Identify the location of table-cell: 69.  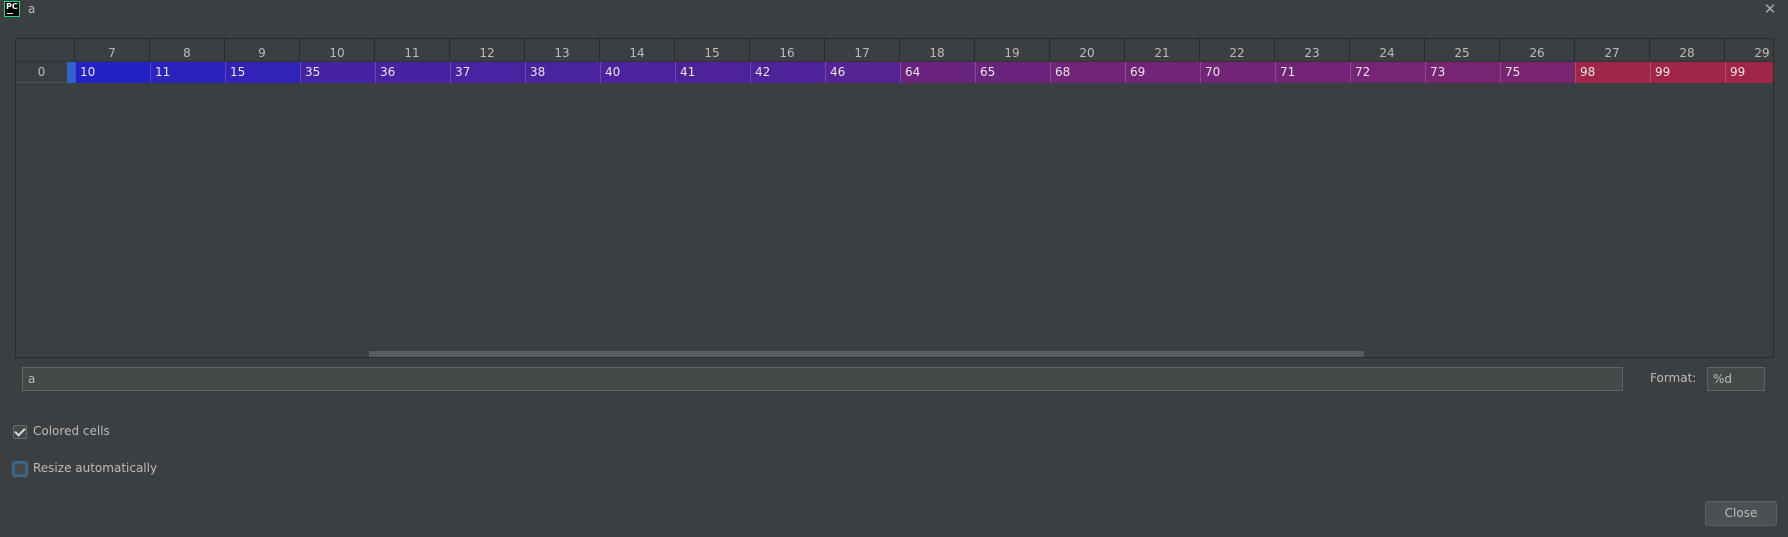
(1162, 72).